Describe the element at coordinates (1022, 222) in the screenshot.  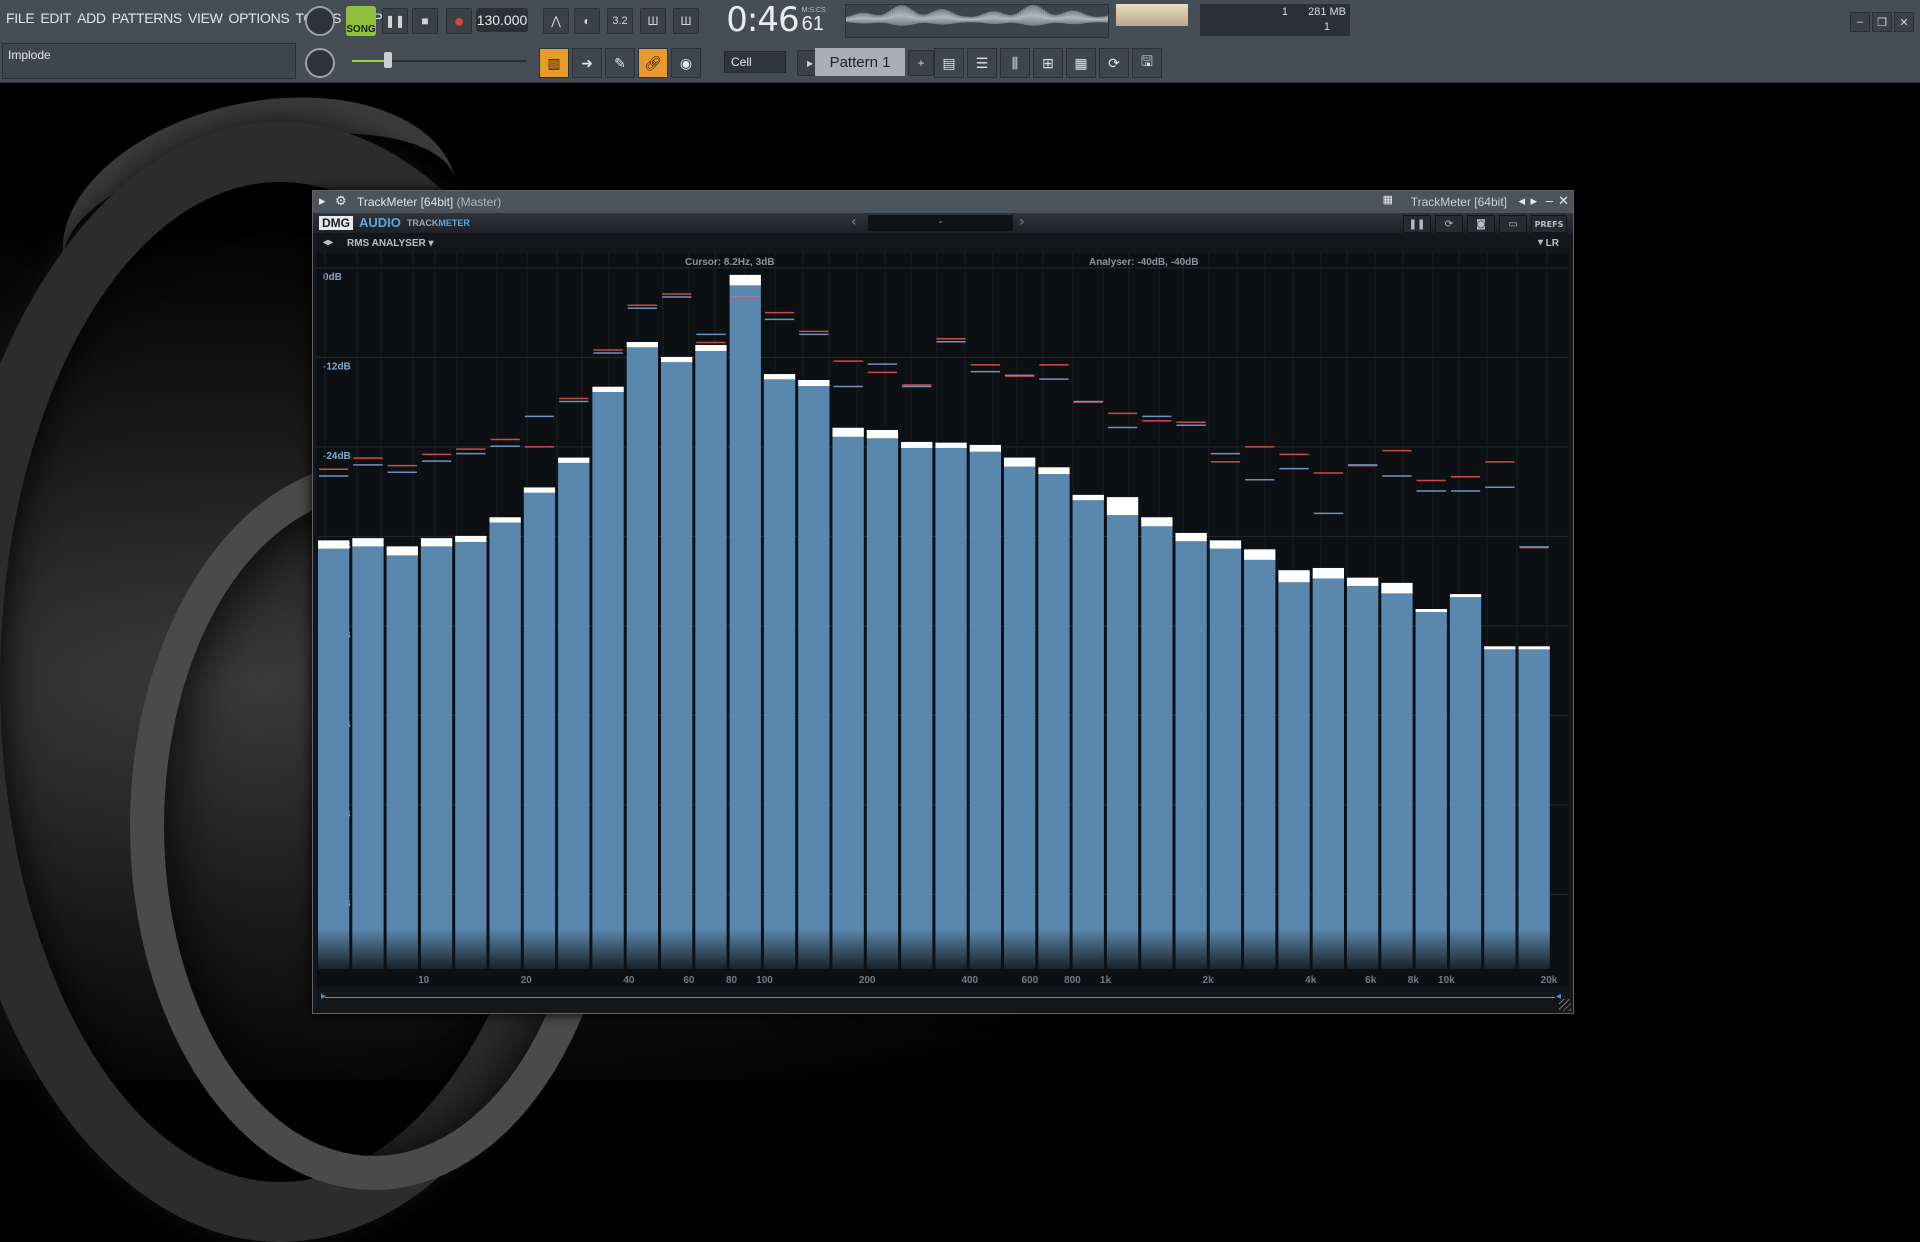
I see `preset-next-icon: ›` at that location.